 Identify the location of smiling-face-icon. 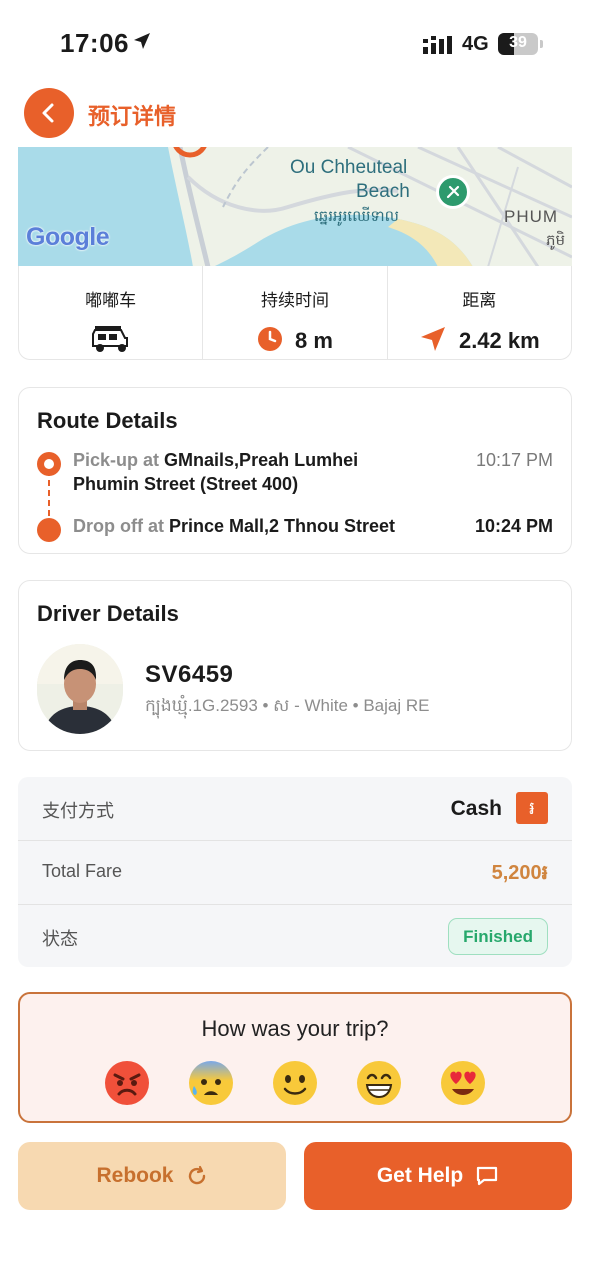
(295, 1083).